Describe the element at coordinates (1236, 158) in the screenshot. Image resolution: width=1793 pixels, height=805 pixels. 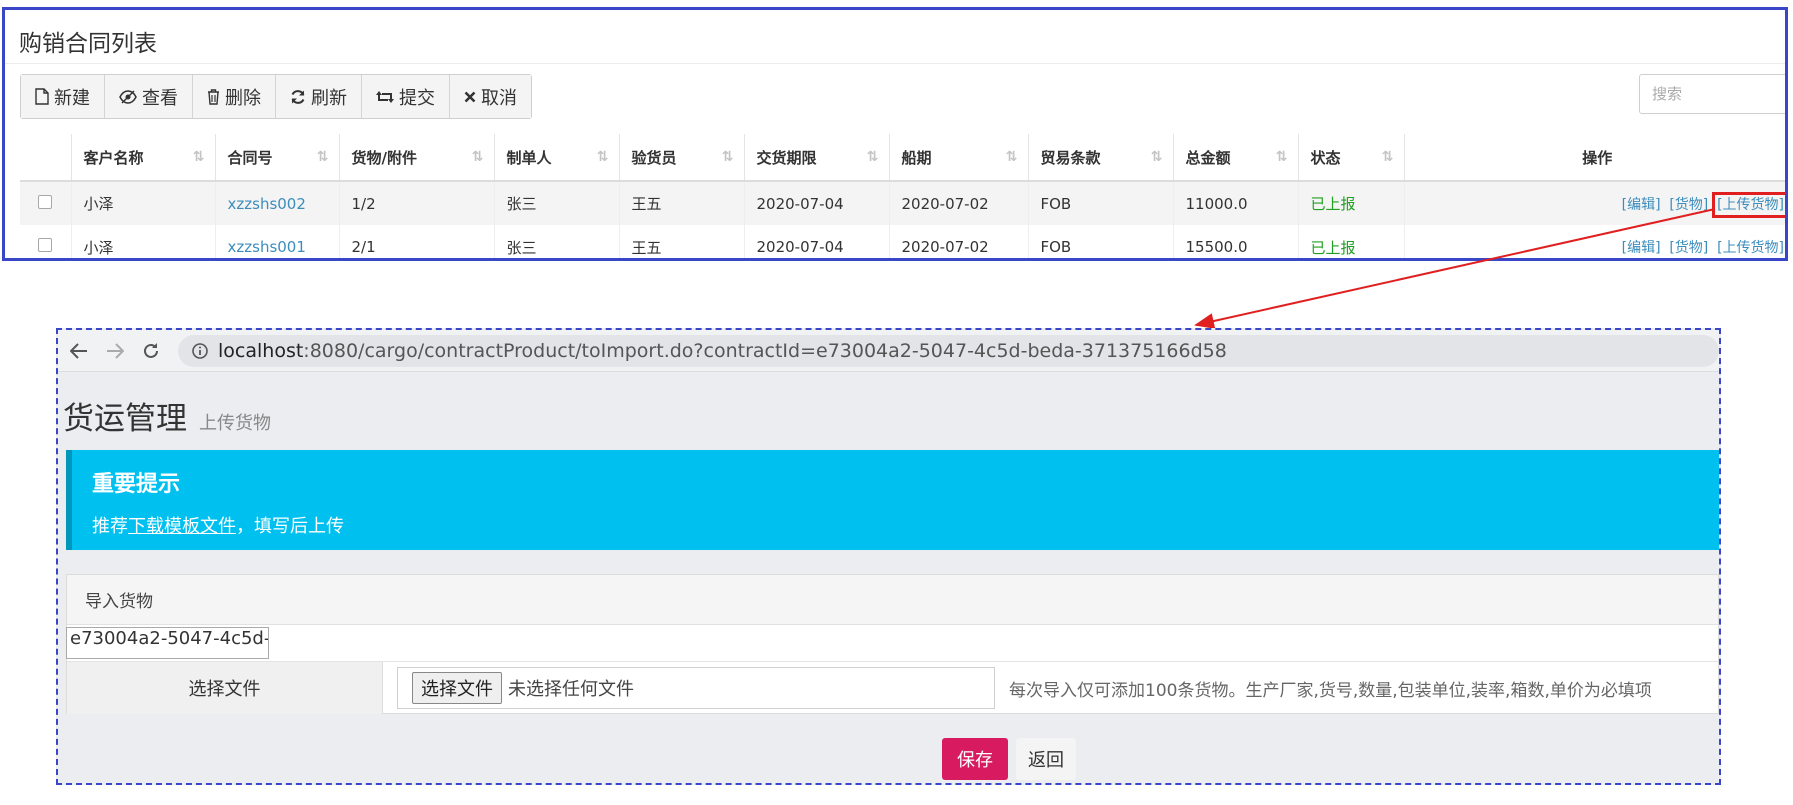
I see `column-header-amount: 总金额 ⇅` at that location.